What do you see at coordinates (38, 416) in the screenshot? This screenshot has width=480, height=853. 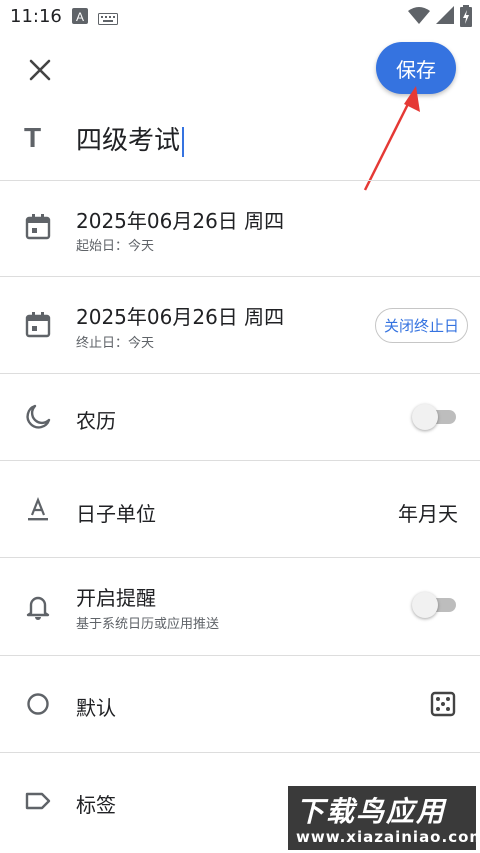 I see `moon-icon` at bounding box center [38, 416].